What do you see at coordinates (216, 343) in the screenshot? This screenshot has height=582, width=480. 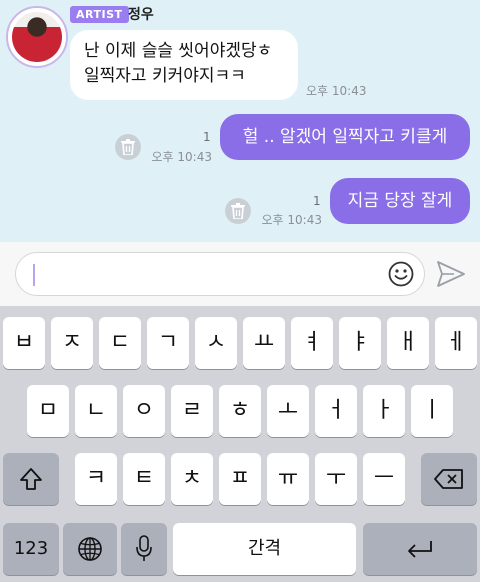 I see `key-row1: ㅅ` at bounding box center [216, 343].